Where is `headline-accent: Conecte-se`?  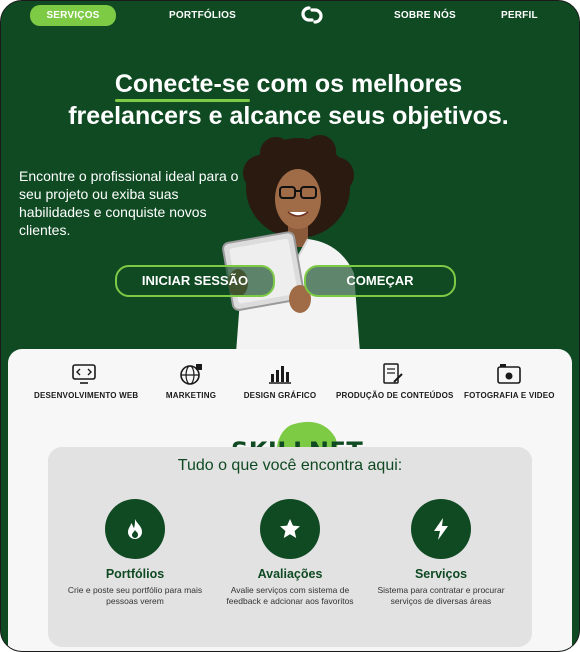 headline-accent: Conecte-se is located at coordinates (182, 84).